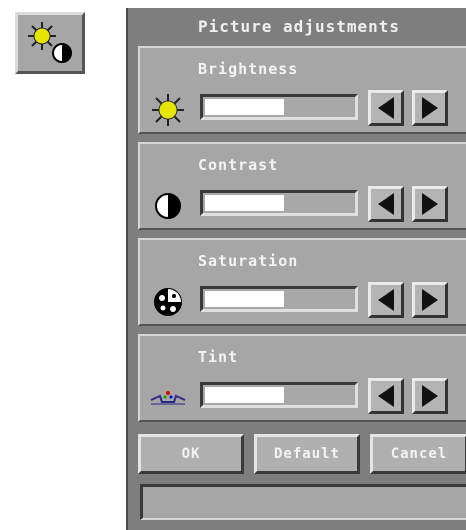  What do you see at coordinates (302, 186) in the screenshot?
I see `contrast-panel: Contrast` at bounding box center [302, 186].